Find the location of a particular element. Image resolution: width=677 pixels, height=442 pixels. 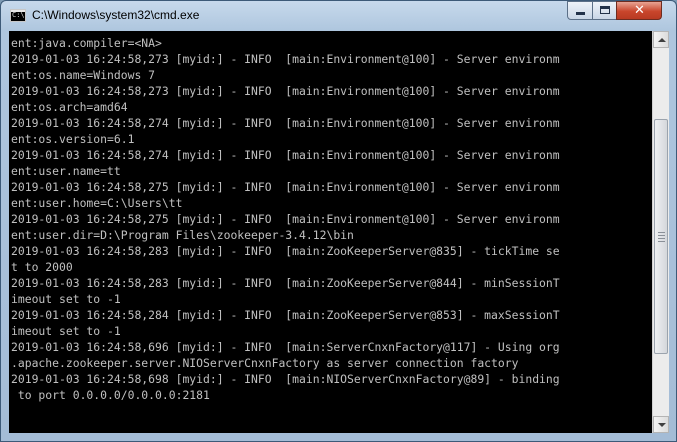

console-line: t to 2000 is located at coordinates (42, 267).